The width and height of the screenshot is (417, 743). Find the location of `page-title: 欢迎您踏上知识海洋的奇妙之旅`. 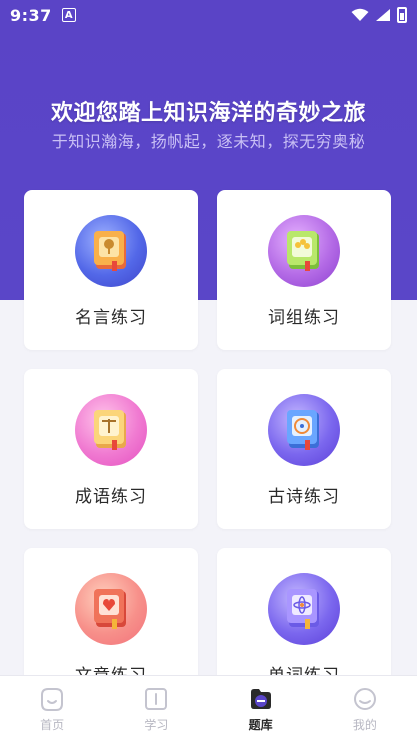

page-title: 欢迎您踏上知识海洋的奇妙之旅 is located at coordinates (208, 113).